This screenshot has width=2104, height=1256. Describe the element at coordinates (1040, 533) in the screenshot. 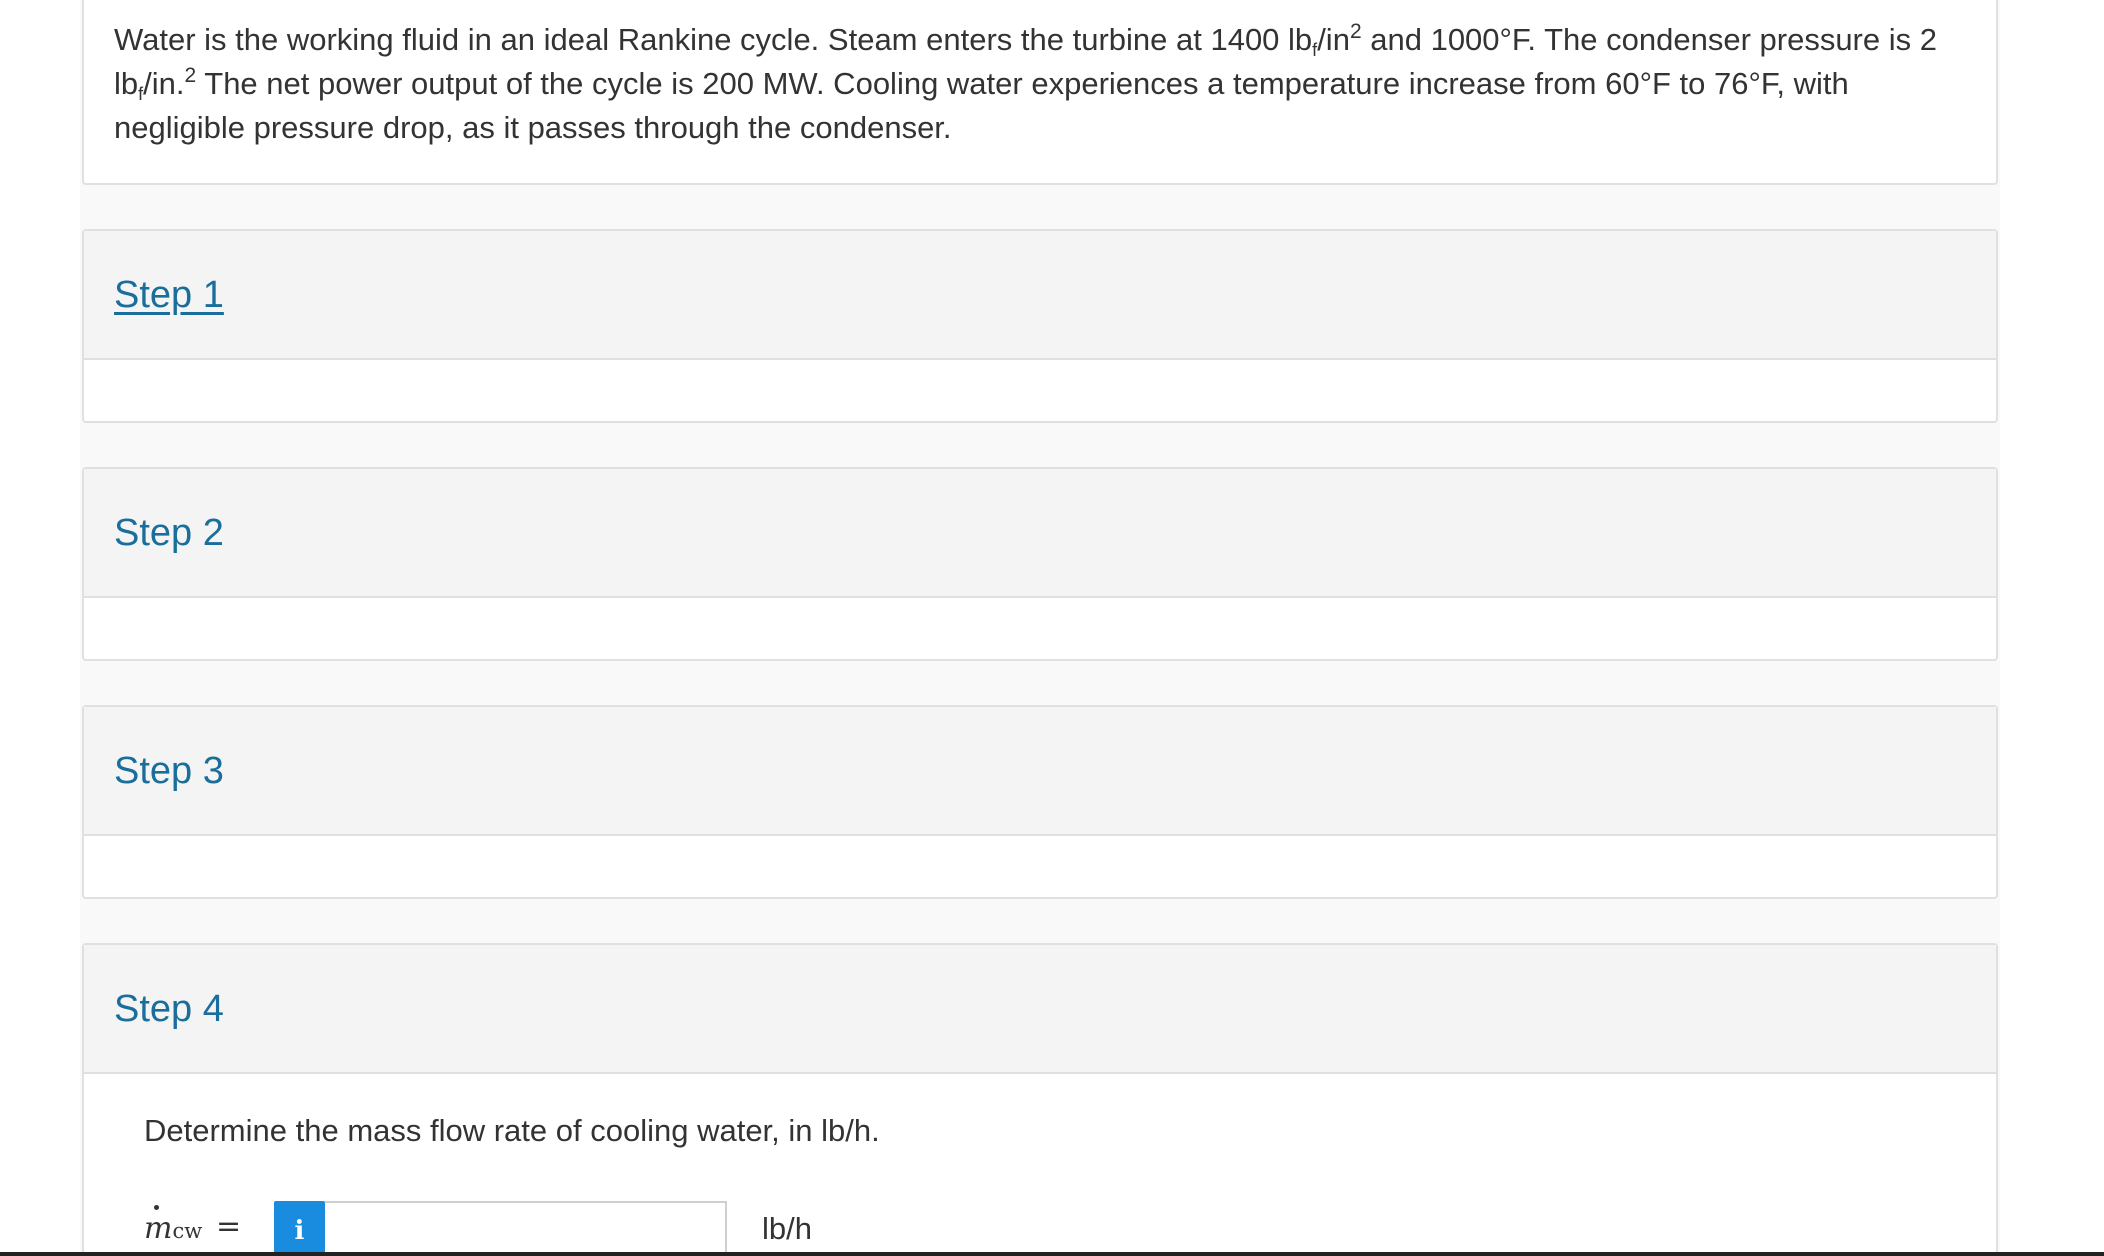

I see `step-2-header: Step 2` at that location.